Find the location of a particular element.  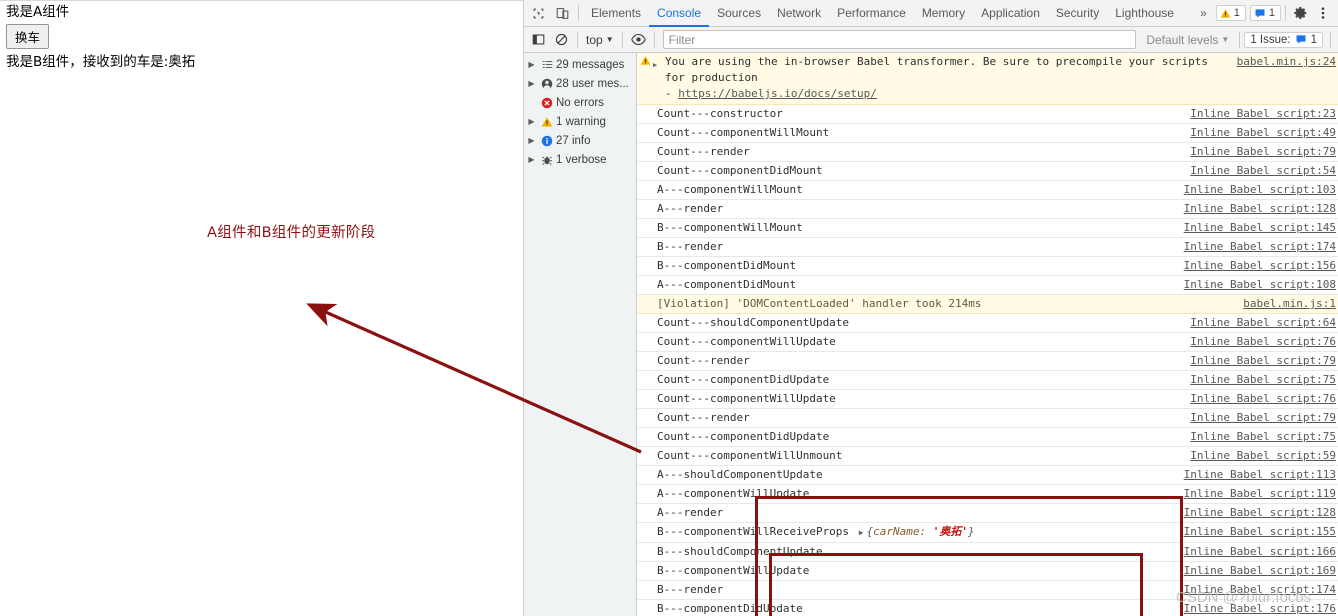

tab-application: Application is located at coordinates (1010, 13).